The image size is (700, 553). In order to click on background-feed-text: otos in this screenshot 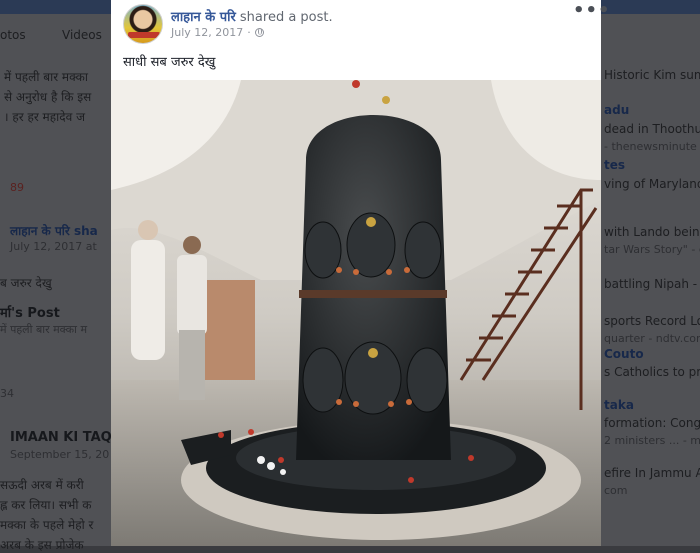, I will do `click(13, 35)`.